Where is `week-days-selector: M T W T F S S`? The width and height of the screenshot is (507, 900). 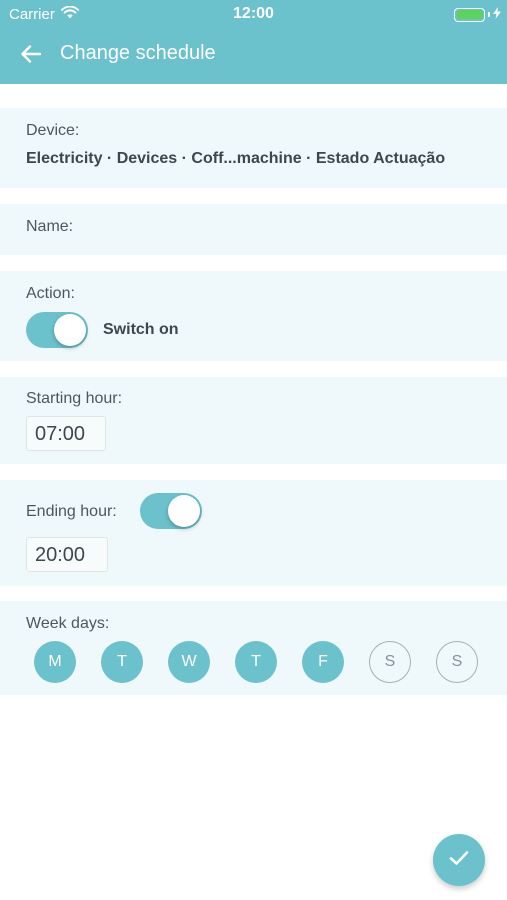 week-days-selector: M T W T F S S is located at coordinates (256, 662).